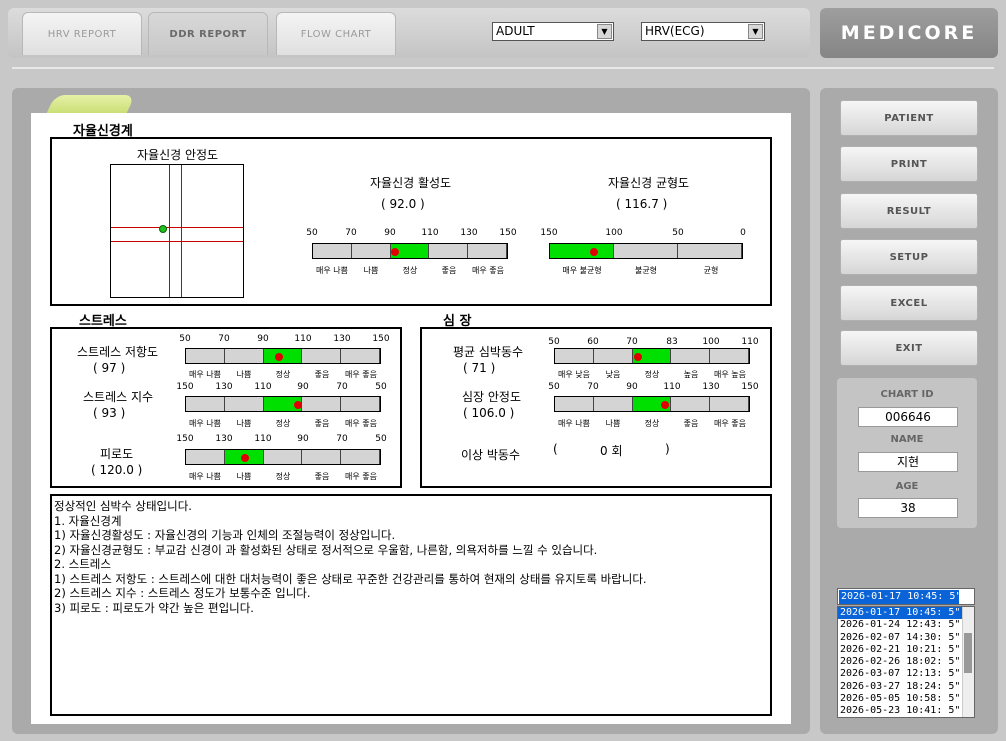 The height and width of the screenshot is (741, 1006). What do you see at coordinates (553, 31) in the screenshot?
I see `population-select: ADULT ▼` at bounding box center [553, 31].